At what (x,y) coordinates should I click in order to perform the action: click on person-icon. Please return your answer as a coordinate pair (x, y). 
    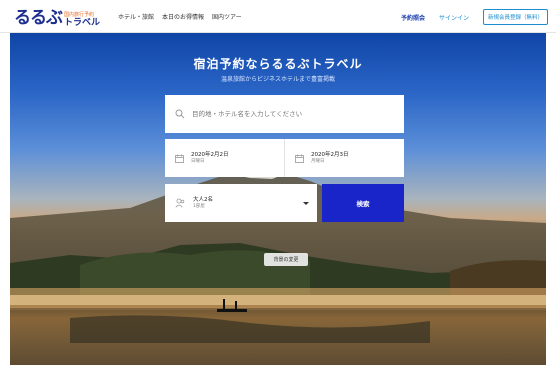
    Looking at the image, I should click on (180, 203).